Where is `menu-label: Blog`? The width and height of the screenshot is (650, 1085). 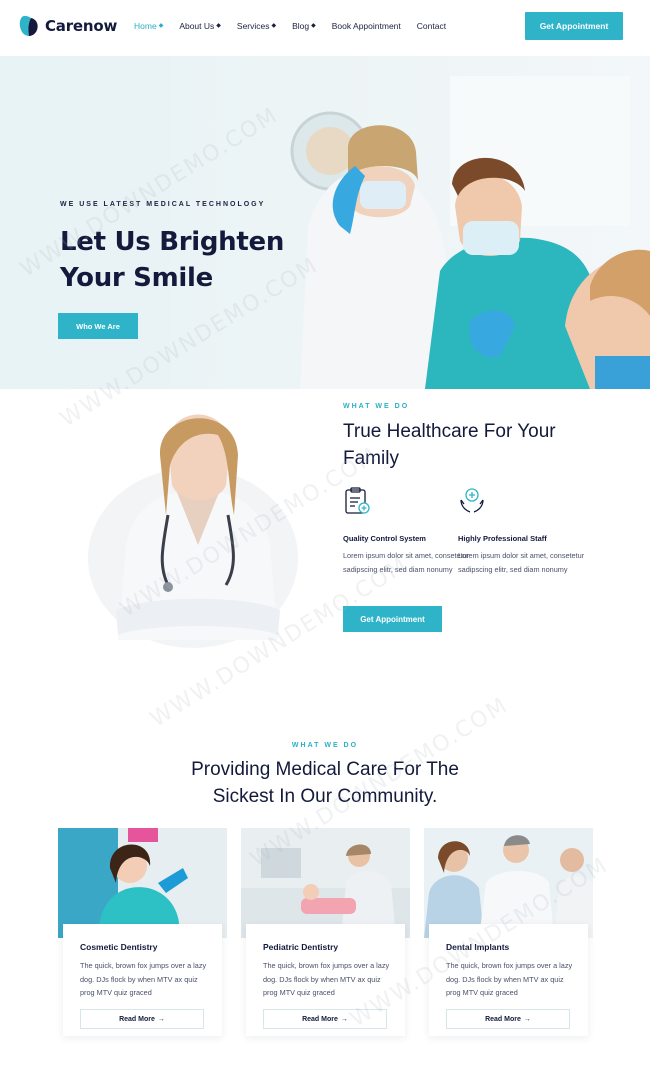 menu-label: Blog is located at coordinates (301, 26).